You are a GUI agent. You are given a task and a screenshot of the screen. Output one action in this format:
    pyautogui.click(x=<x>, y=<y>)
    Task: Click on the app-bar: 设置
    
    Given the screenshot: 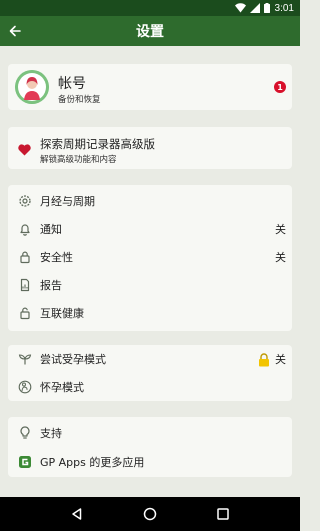 What is the action you would take?
    pyautogui.click(x=150, y=31)
    